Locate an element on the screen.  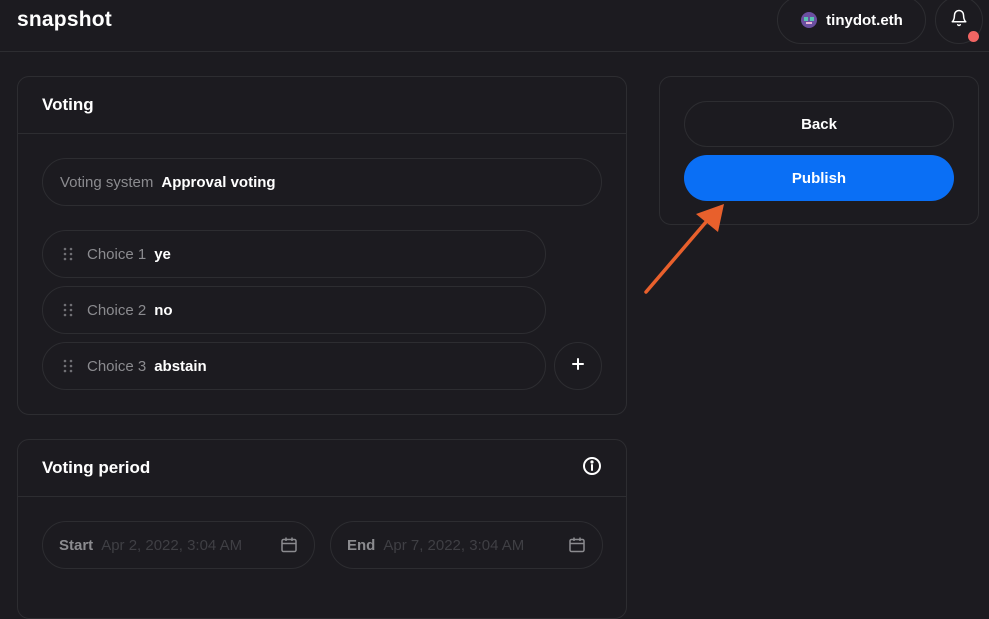
choice-label: Choice 1 is located at coordinates (117, 254).